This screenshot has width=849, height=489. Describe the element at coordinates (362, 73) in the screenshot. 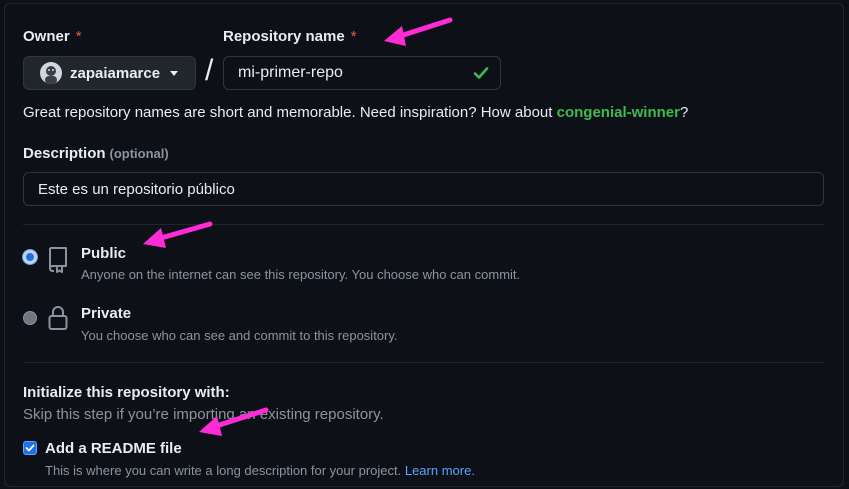

I see `repo-name-input: mi-primer-repo` at that location.